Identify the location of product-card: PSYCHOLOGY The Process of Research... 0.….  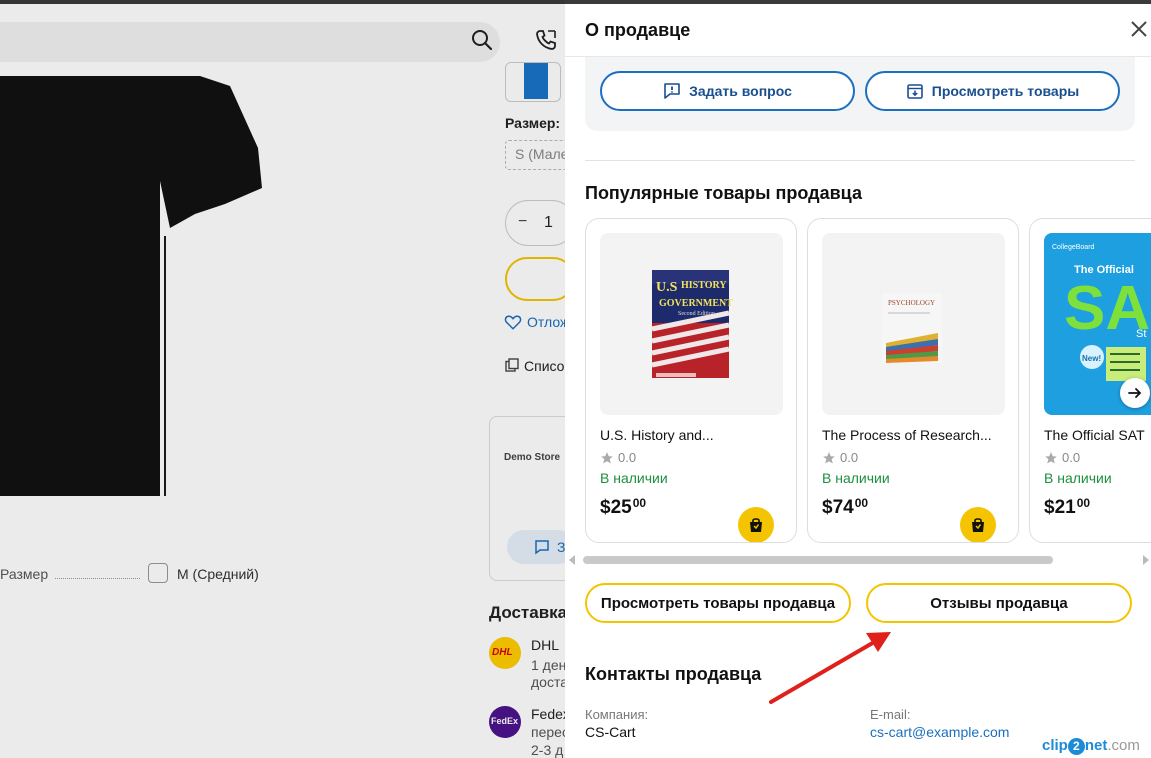
(913, 380).